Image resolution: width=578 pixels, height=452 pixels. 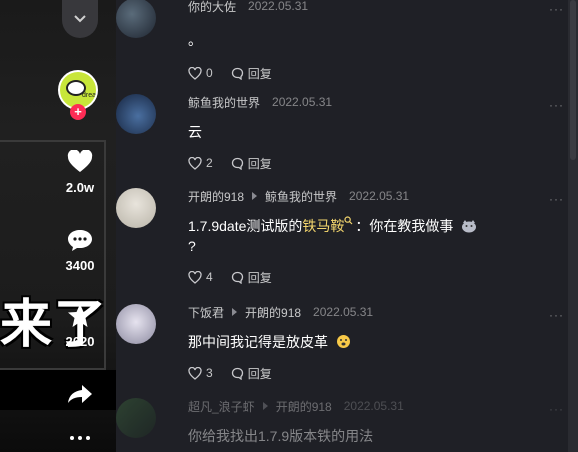 I want to click on comment-item: 鲸鱼我的世界 2022.05.31 ··· 云 2 回复, so click(x=339, y=133).